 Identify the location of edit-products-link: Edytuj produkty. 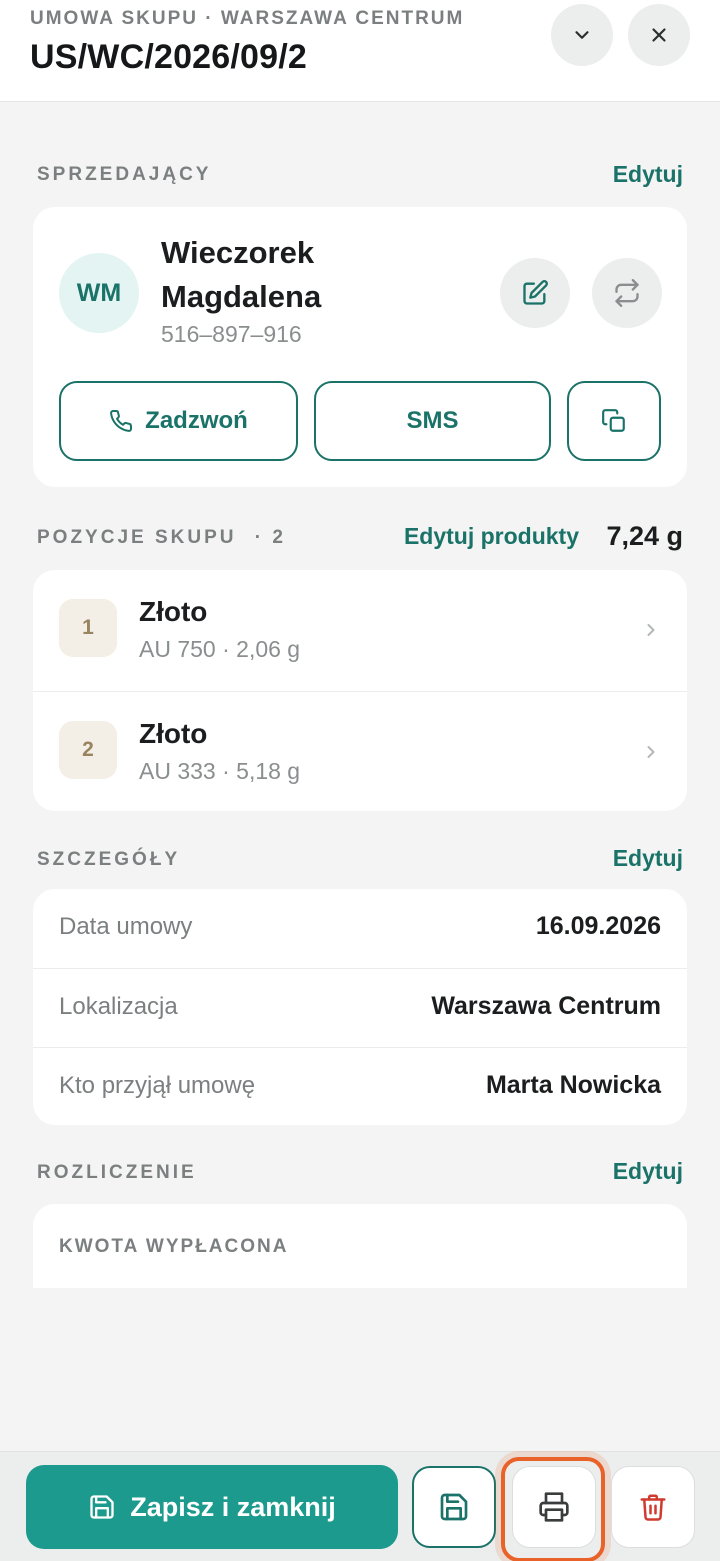
(491, 536).